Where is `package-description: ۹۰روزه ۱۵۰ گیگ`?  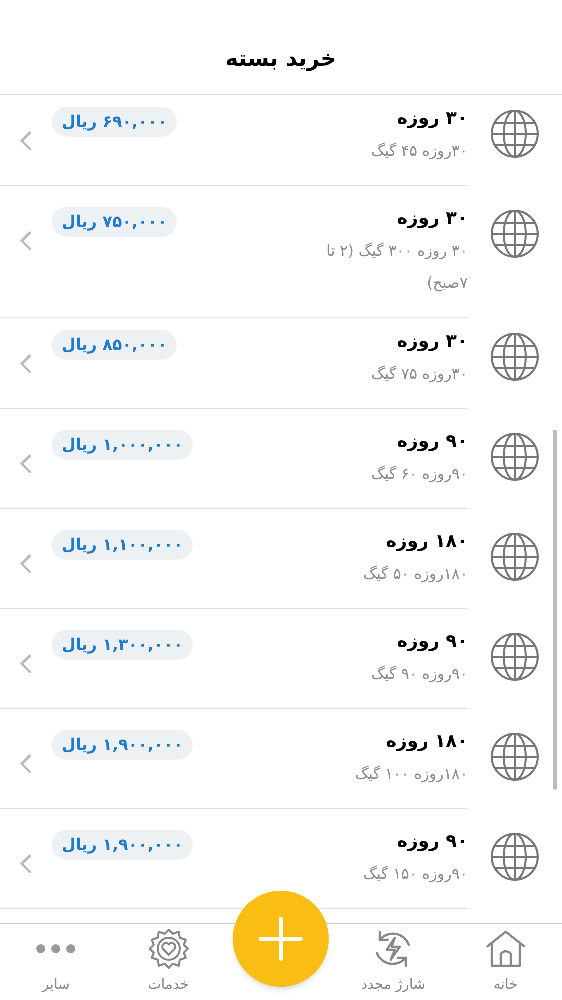 package-description: ۹۰روزه ۱۵۰ گیگ is located at coordinates (415, 874).